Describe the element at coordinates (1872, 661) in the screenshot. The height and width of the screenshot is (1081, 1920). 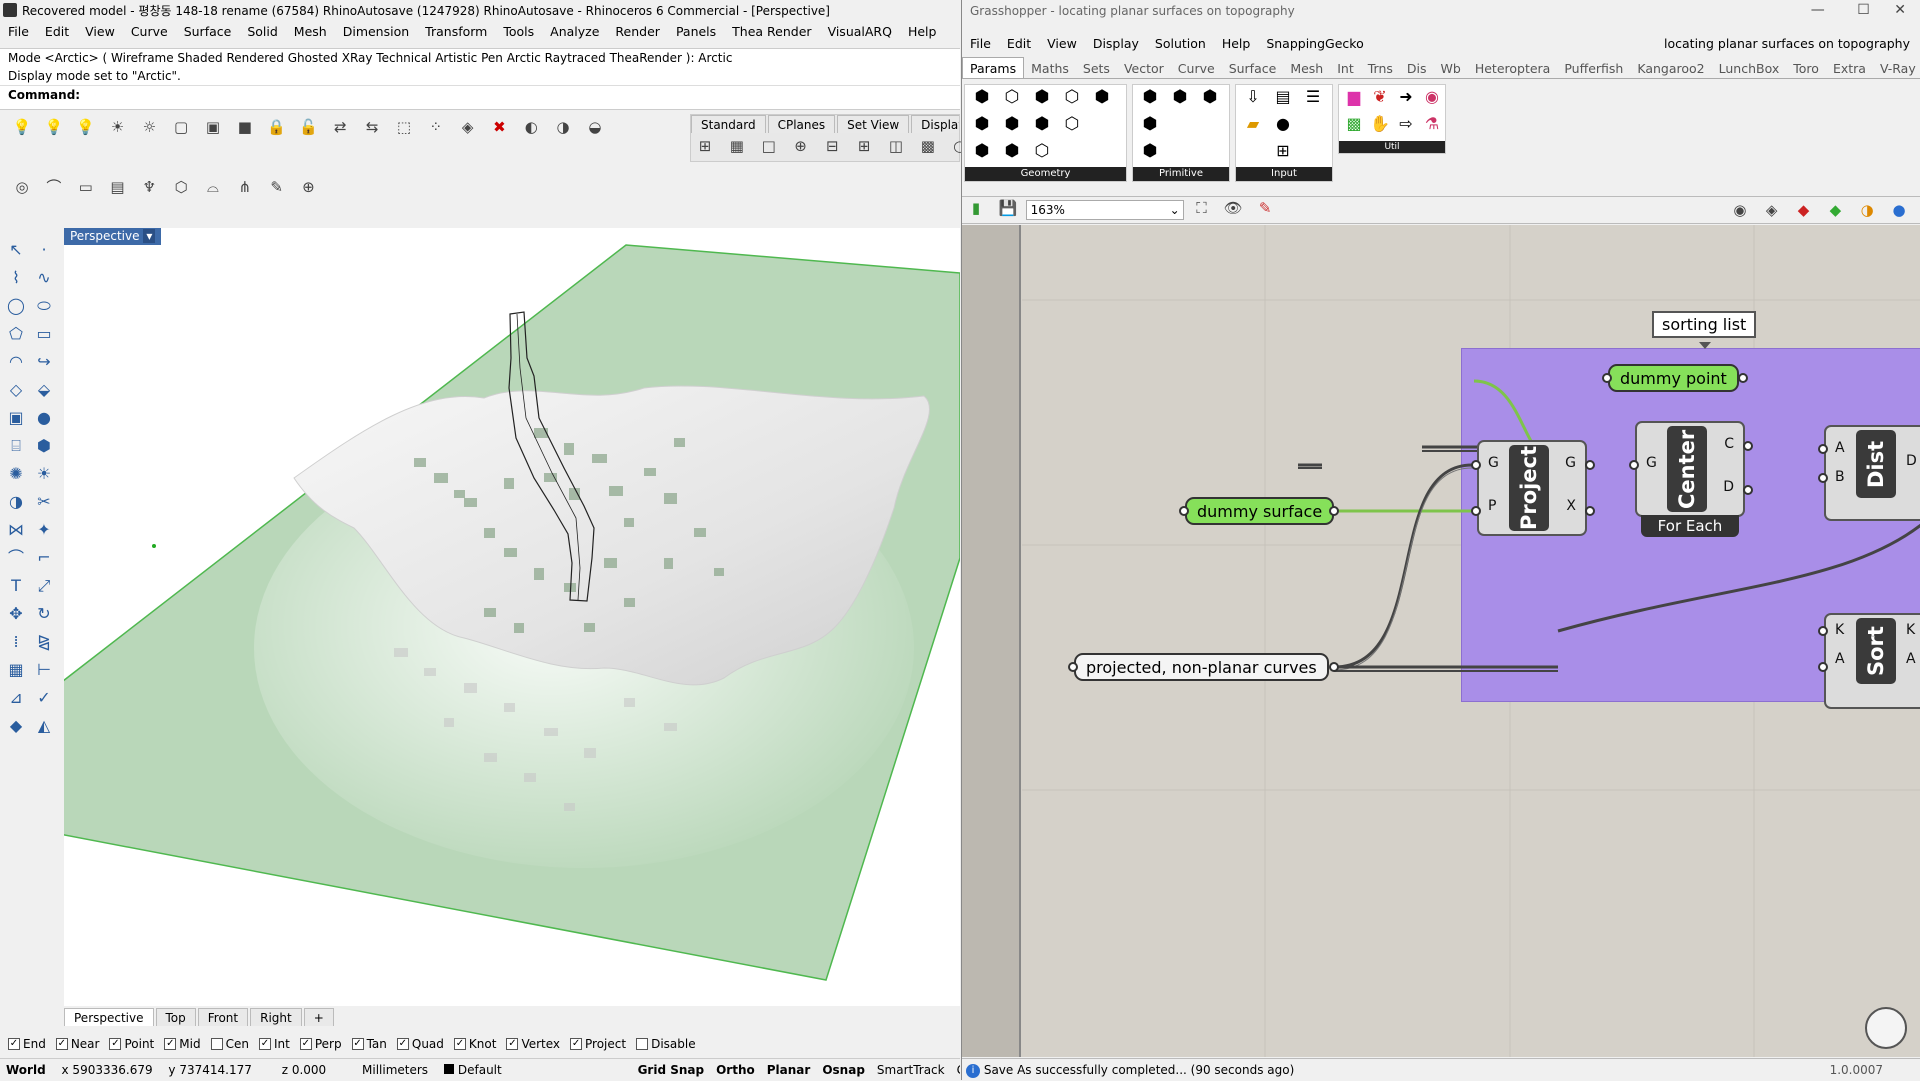
I see `sort-component: Sort K A K A` at that location.